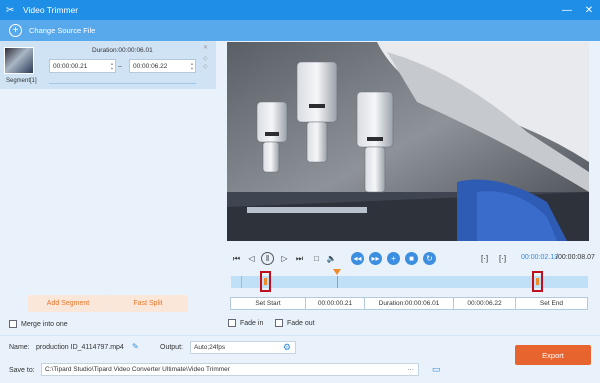 The image size is (600, 383). I want to click on browse-button: ···, so click(411, 369).